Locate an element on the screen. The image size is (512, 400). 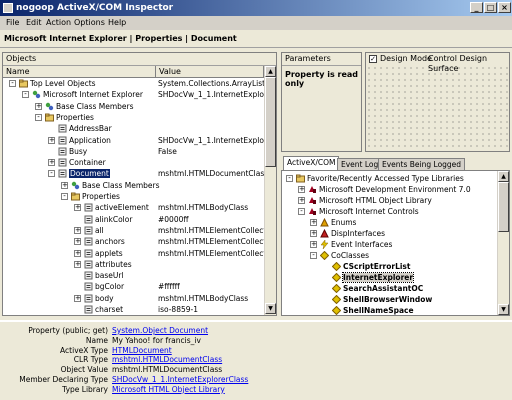
design-mode-checkbox: ✓ is located at coordinates (373, 59).